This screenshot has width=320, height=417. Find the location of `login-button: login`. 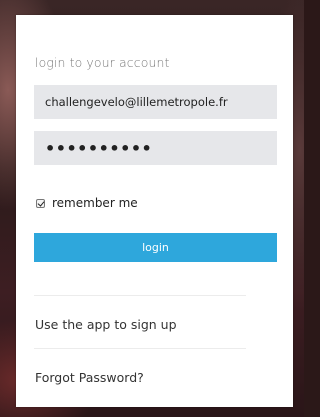

login-button: login is located at coordinates (155, 247).